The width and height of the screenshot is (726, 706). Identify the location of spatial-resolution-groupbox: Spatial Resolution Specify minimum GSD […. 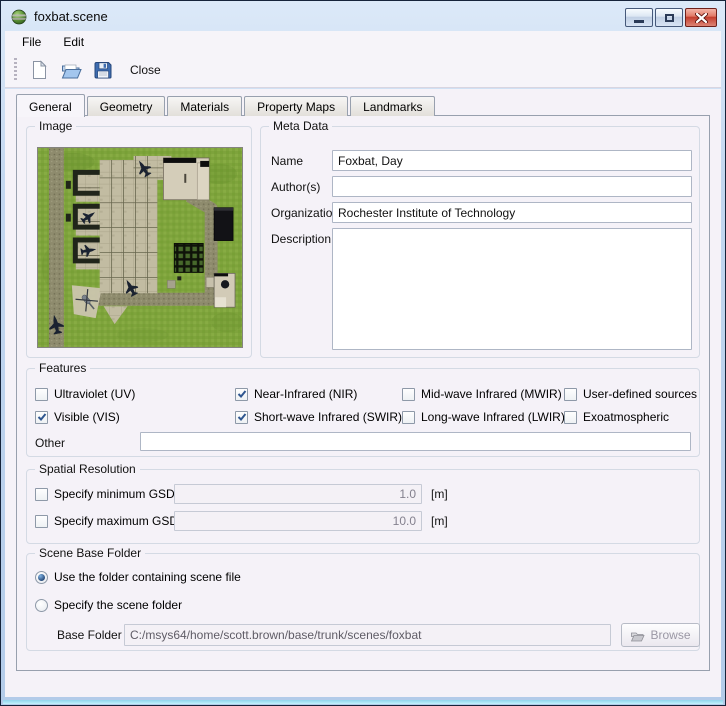
(363, 503).